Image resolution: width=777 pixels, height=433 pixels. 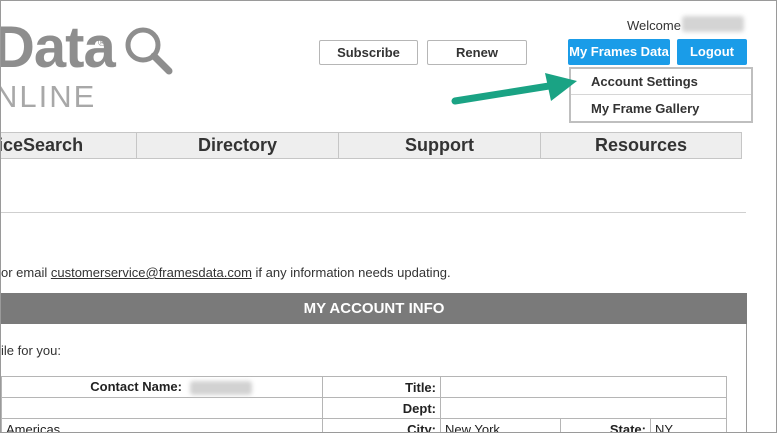 I want to click on profile-intro-text: ile for you:, so click(x=31, y=350).